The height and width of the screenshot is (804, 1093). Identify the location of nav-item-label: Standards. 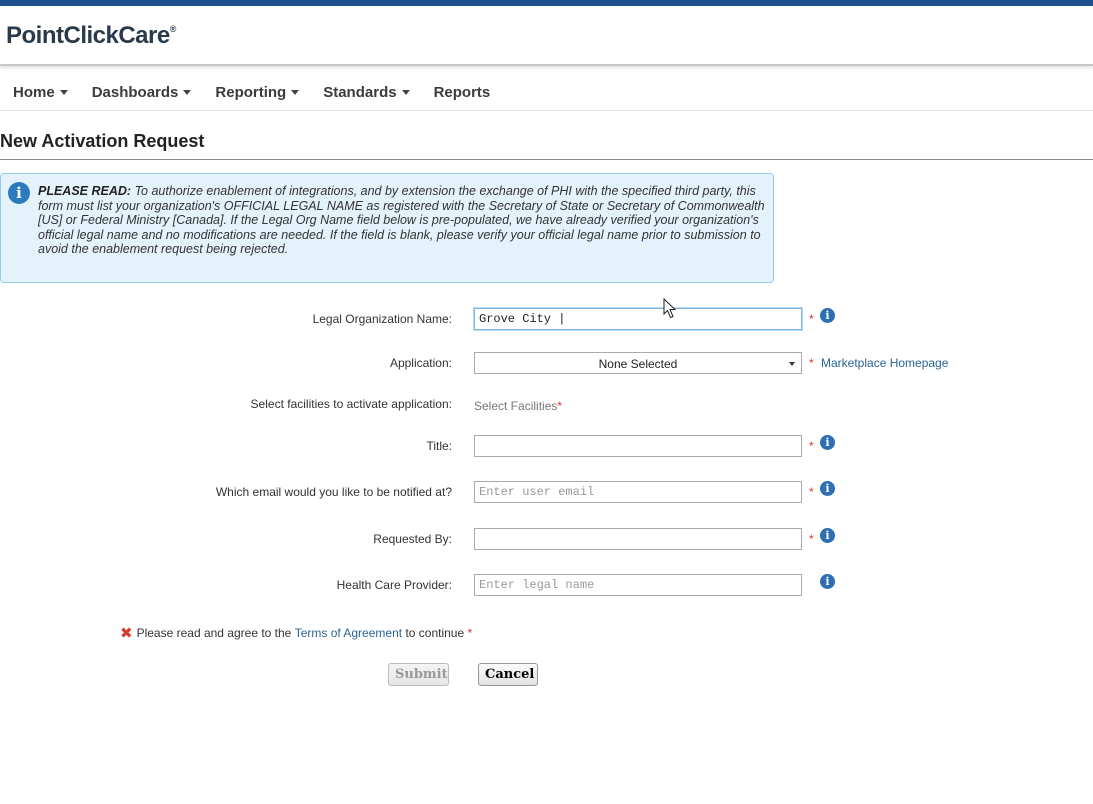
(360, 92).